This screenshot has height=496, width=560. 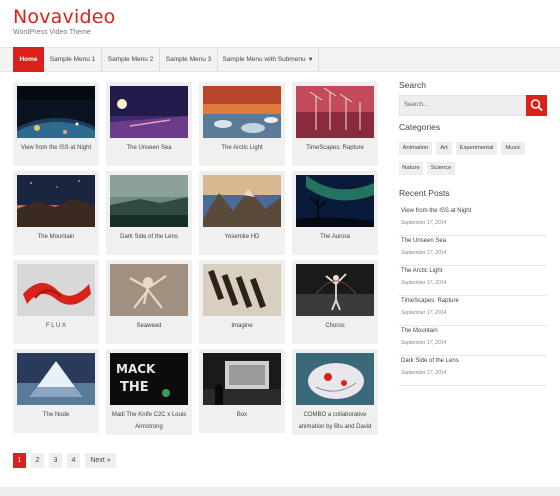 I want to click on site-title: Novavideo, so click(x=64, y=17).